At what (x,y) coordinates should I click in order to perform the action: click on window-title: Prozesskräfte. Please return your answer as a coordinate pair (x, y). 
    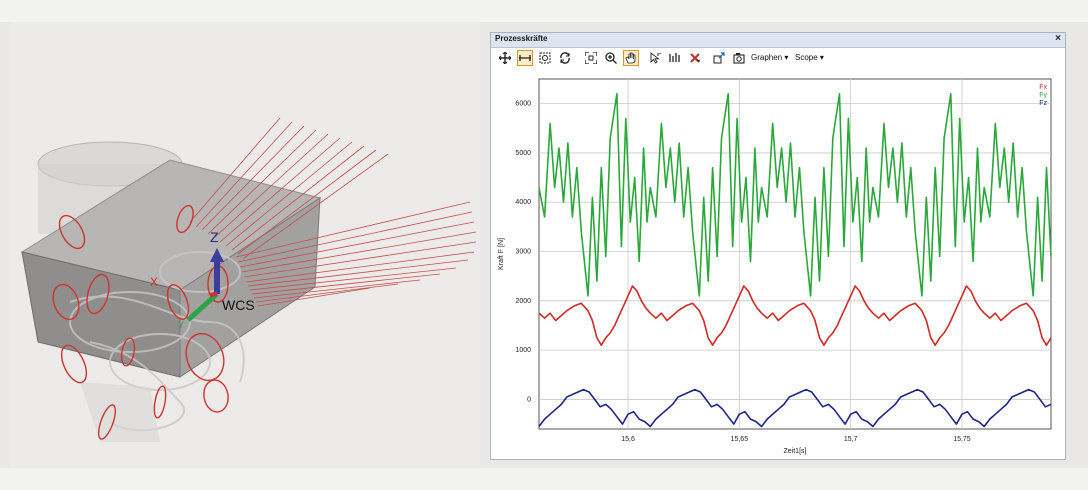
    Looking at the image, I should click on (521, 38).